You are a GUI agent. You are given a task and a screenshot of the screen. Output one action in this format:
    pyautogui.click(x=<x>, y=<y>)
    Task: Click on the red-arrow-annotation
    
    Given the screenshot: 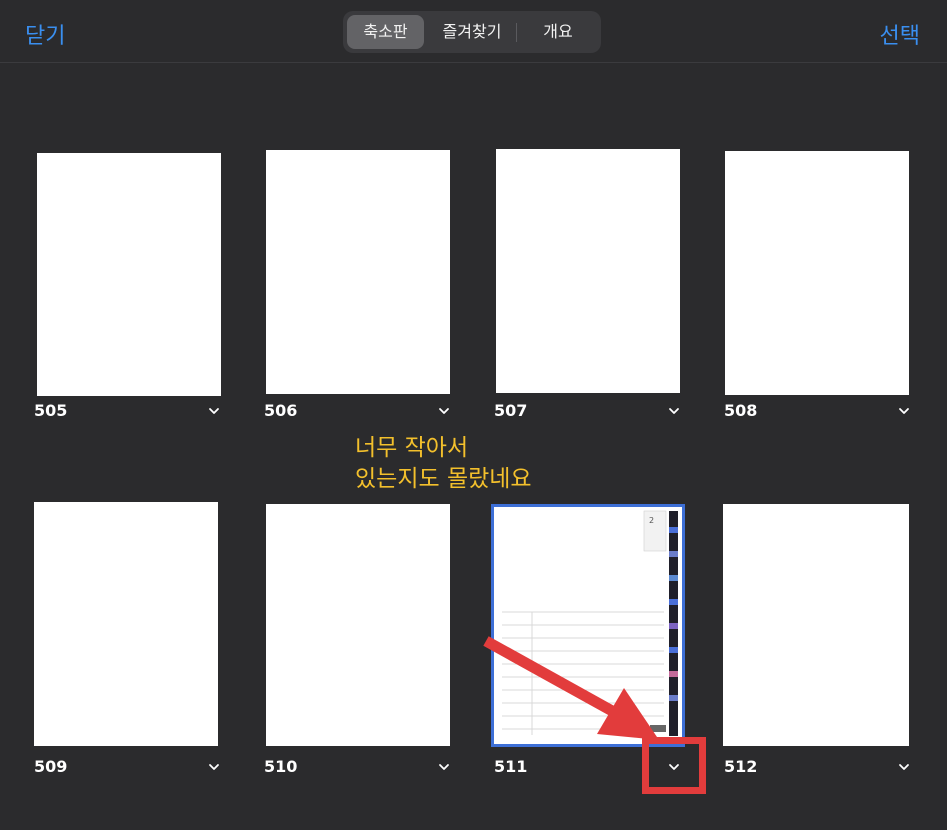 What is the action you would take?
    pyautogui.click(x=571, y=688)
    